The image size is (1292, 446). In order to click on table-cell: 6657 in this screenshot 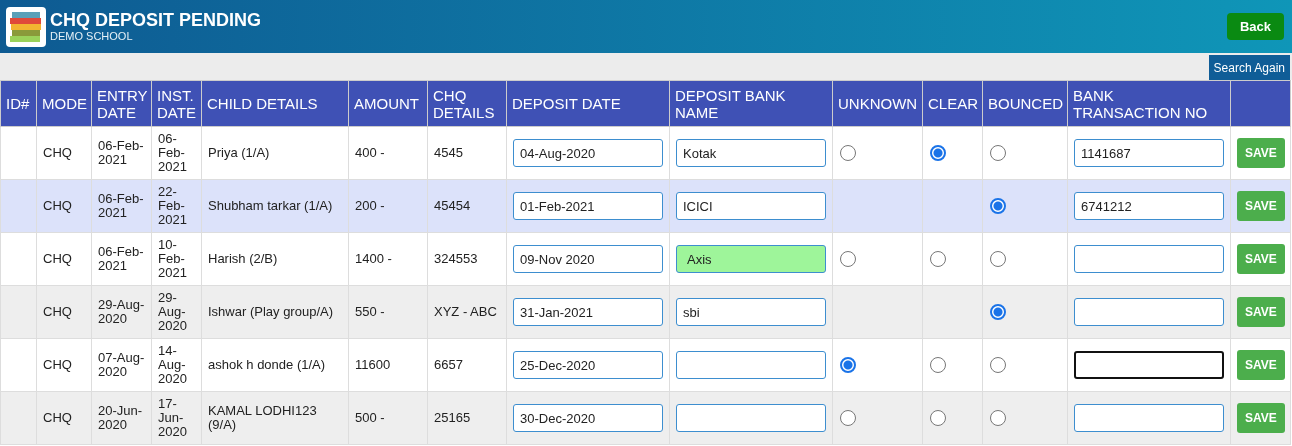, I will do `click(467, 365)`.